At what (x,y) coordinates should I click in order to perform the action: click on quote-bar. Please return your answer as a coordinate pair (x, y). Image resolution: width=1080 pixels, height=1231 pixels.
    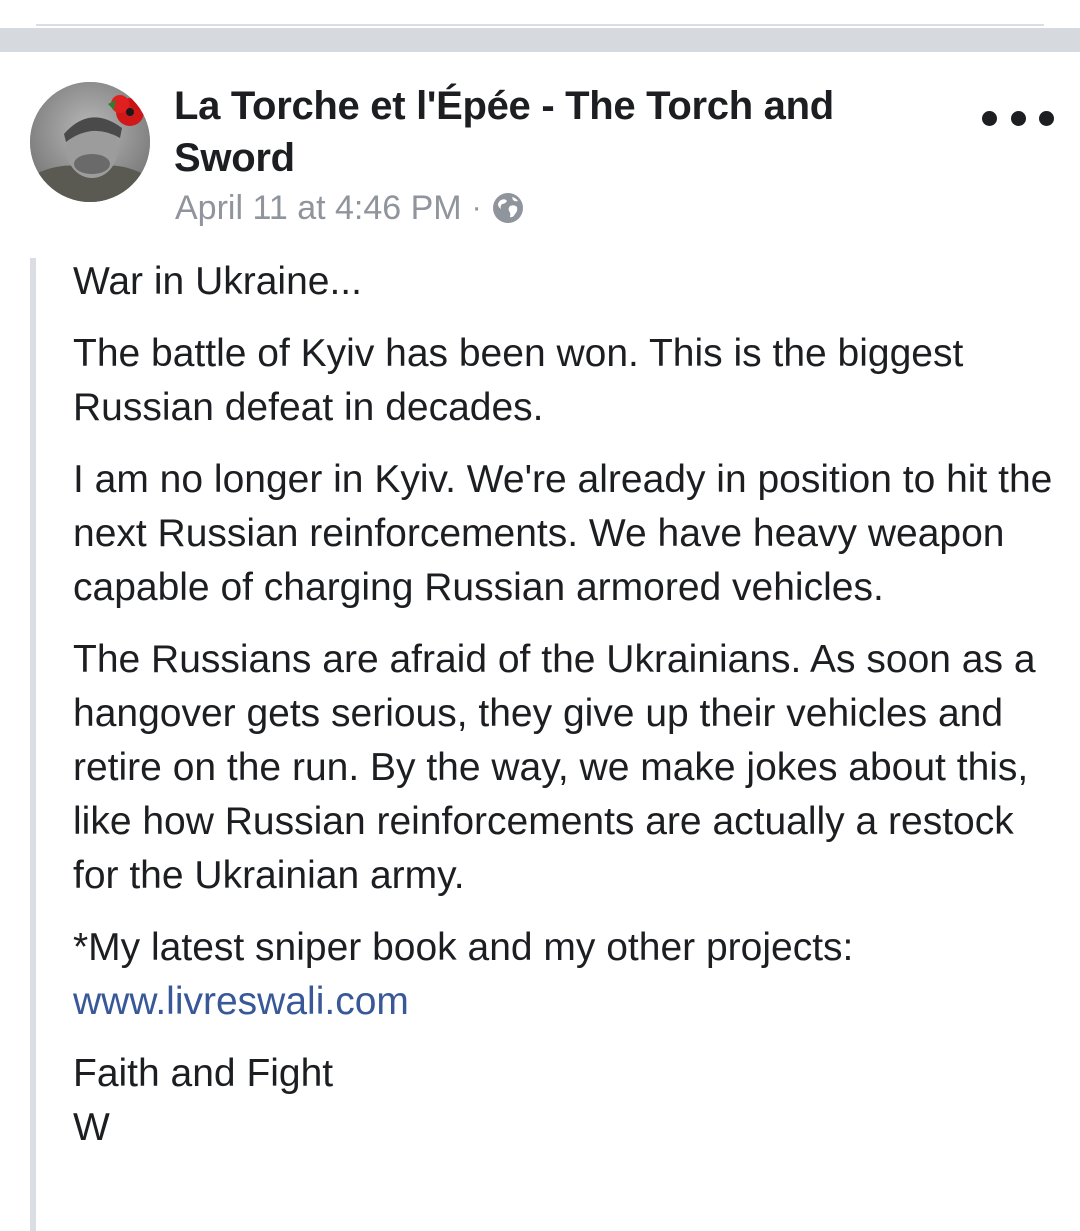
    Looking at the image, I should click on (33, 744).